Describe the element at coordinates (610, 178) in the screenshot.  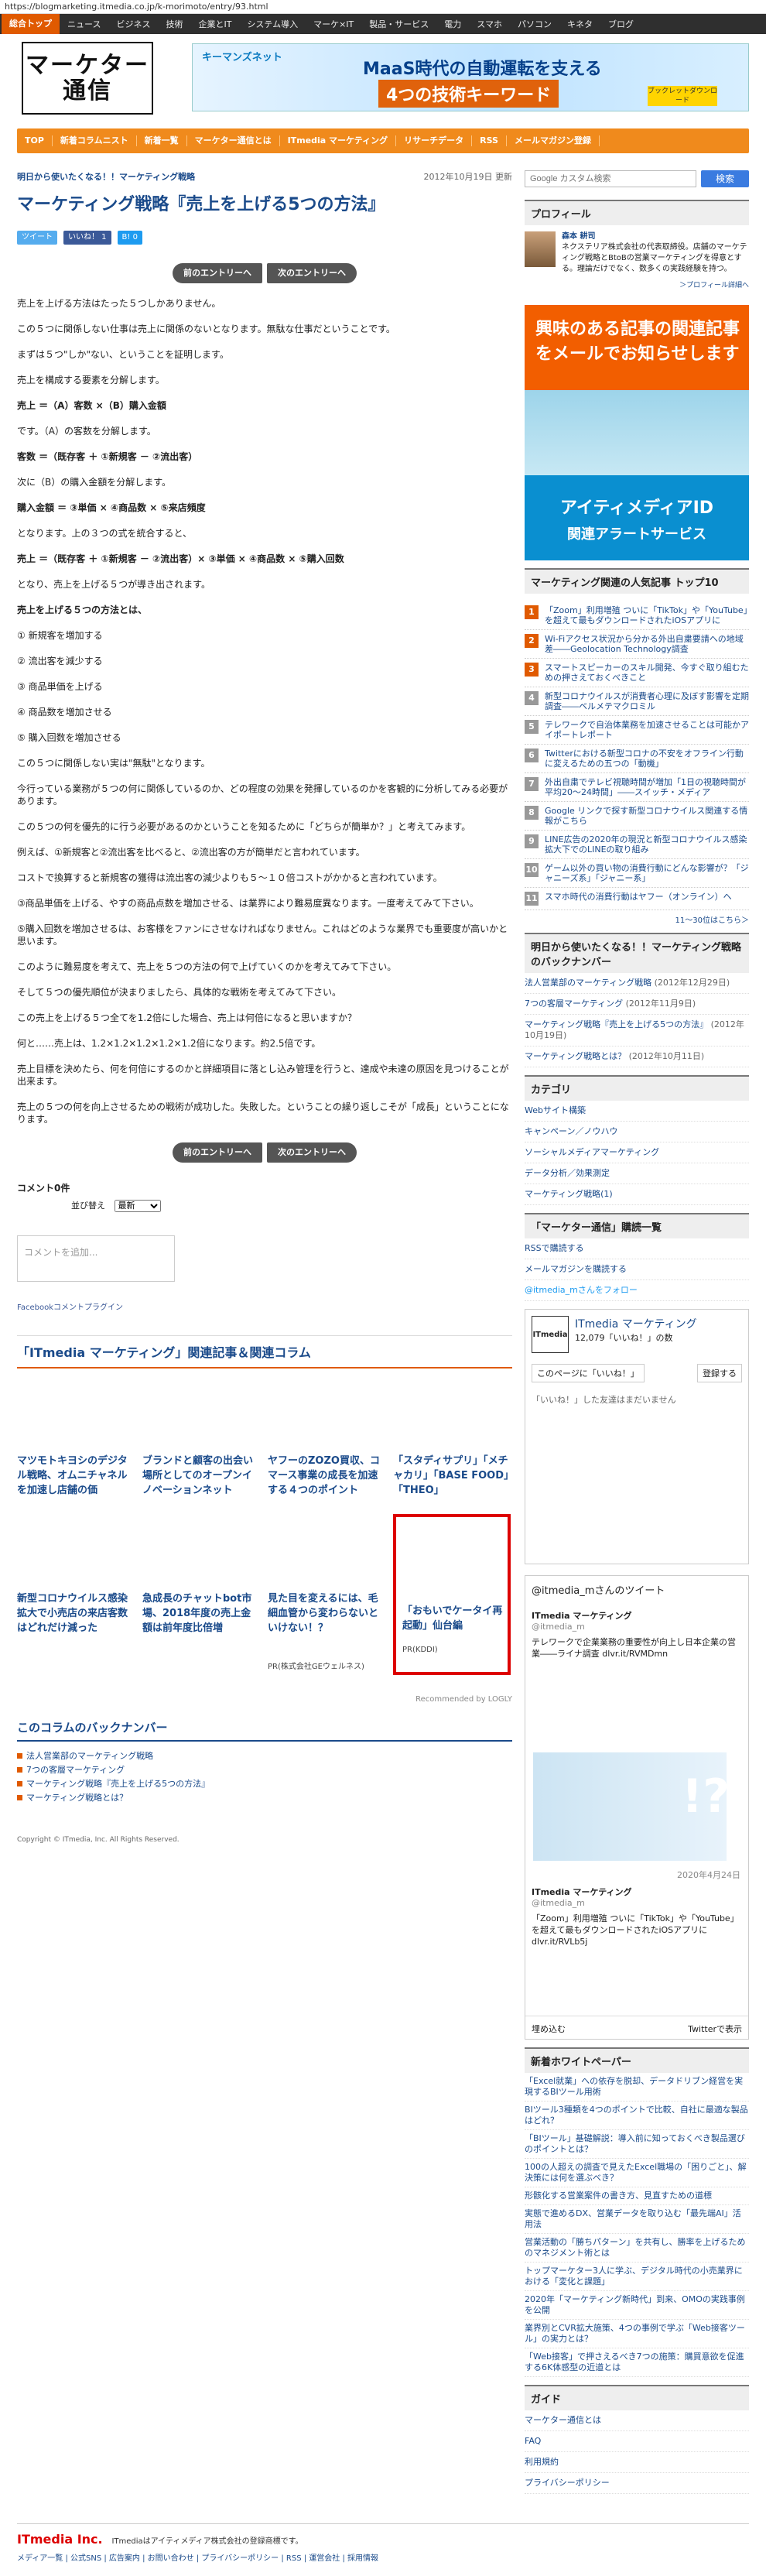
I see `search-input` at that location.